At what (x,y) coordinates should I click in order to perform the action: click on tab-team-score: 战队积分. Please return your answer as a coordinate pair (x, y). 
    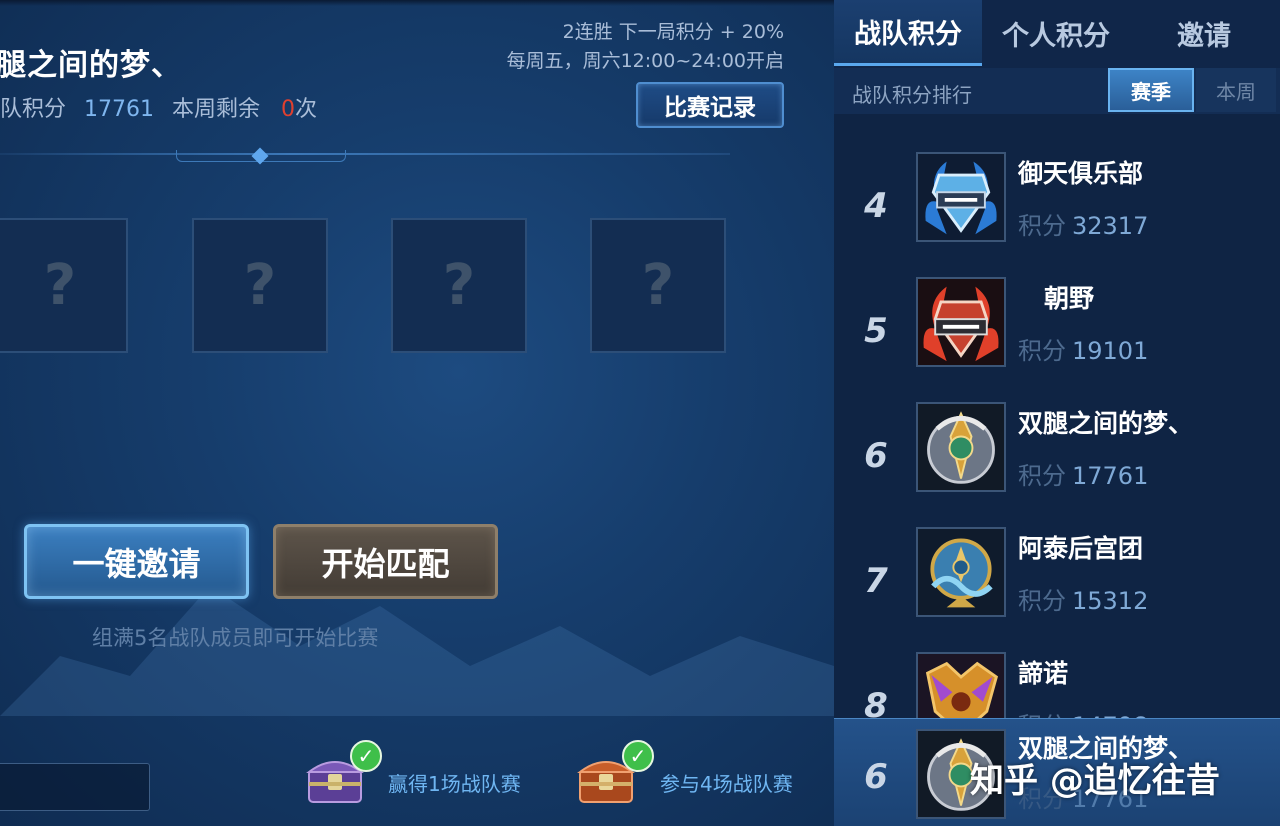
    Looking at the image, I should click on (908, 33).